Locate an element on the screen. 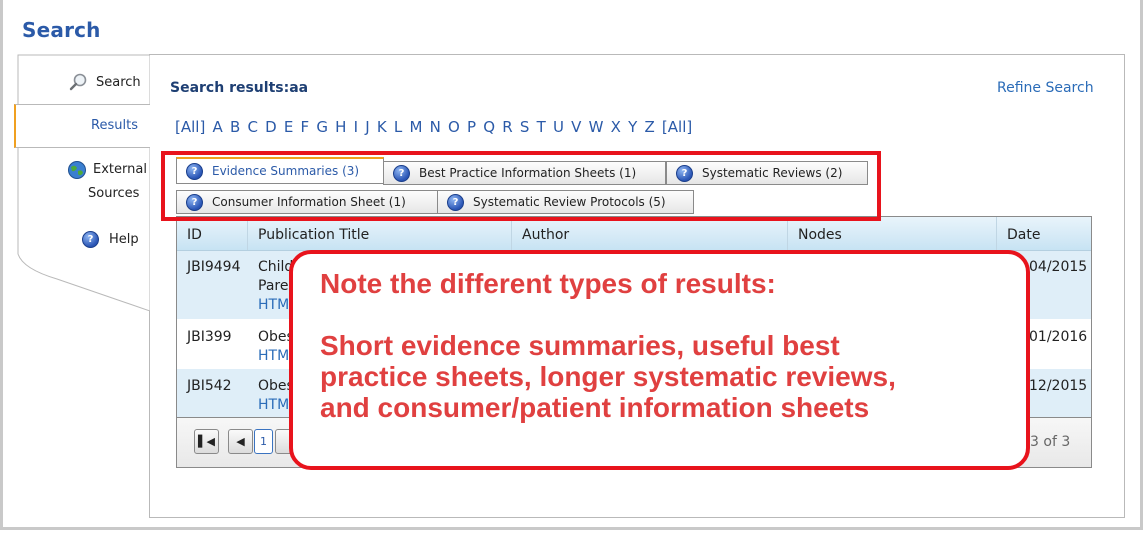 Image resolution: width=1143 pixels, height=533 pixels. table-header: ID Publication Title Author Nodes Date is located at coordinates (634, 234).